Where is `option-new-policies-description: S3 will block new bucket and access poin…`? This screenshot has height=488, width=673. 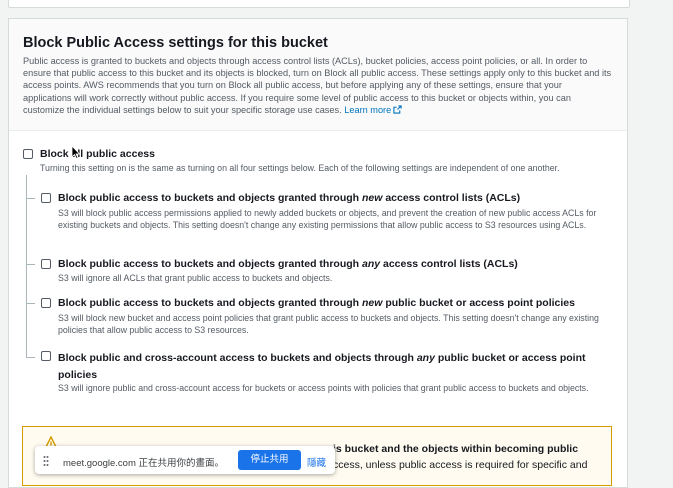 option-new-policies-description: S3 will block new bucket and access poin… is located at coordinates (328, 324).